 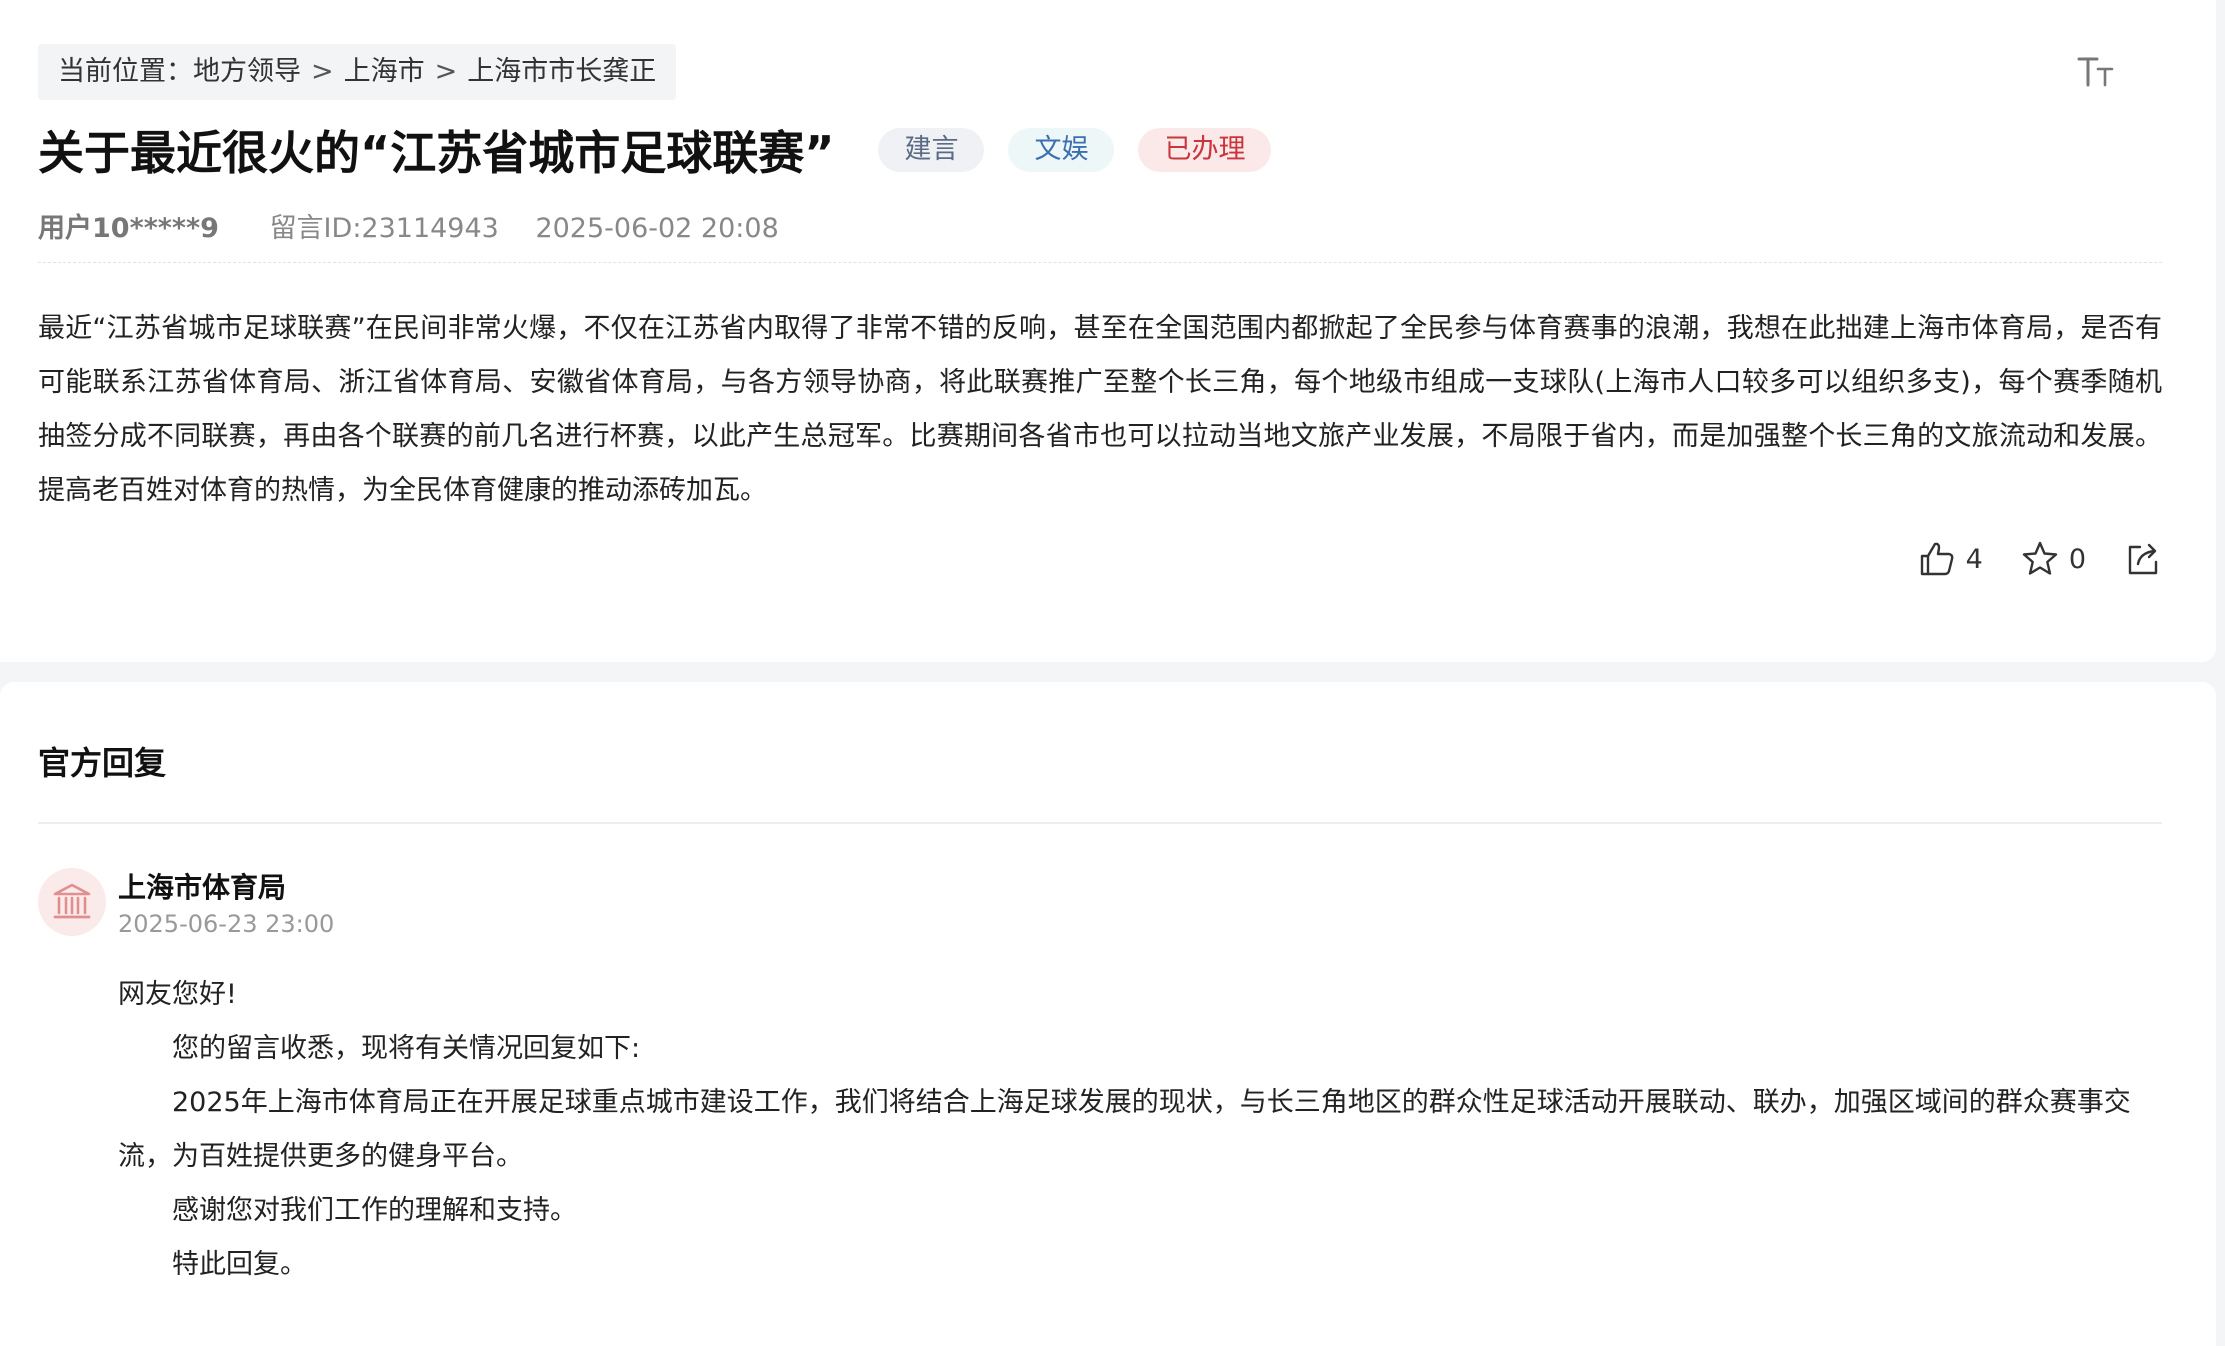 What do you see at coordinates (657, 228) in the screenshot?
I see `post-datetime: 2025-06-02 20:08` at bounding box center [657, 228].